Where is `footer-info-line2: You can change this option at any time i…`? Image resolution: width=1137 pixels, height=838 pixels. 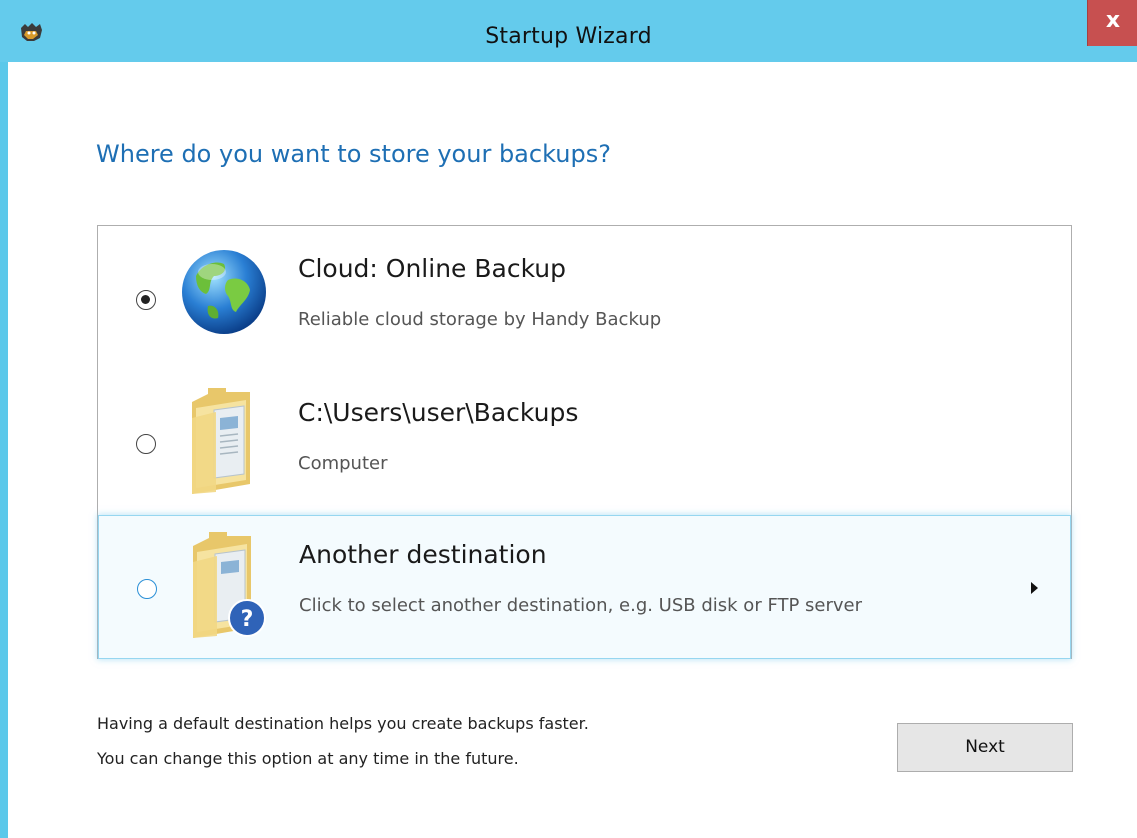 footer-info-line2: You can change this option at any time i… is located at coordinates (308, 758).